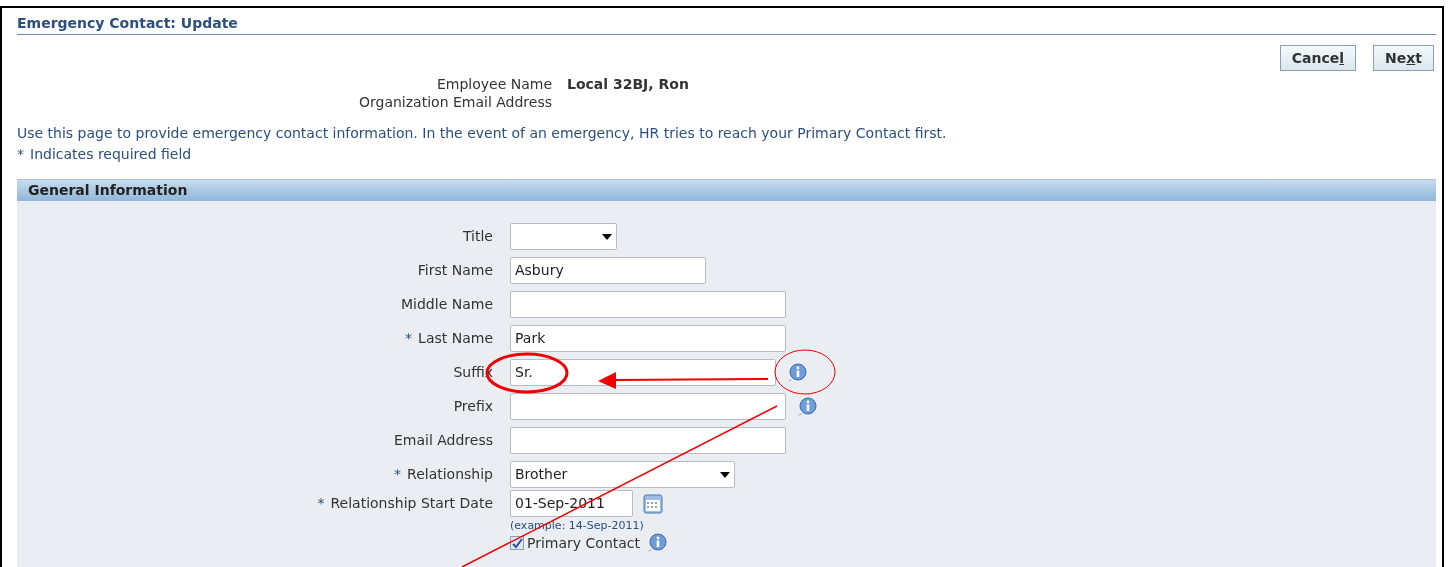  What do you see at coordinates (648, 338) in the screenshot?
I see `text-field: Park` at bounding box center [648, 338].